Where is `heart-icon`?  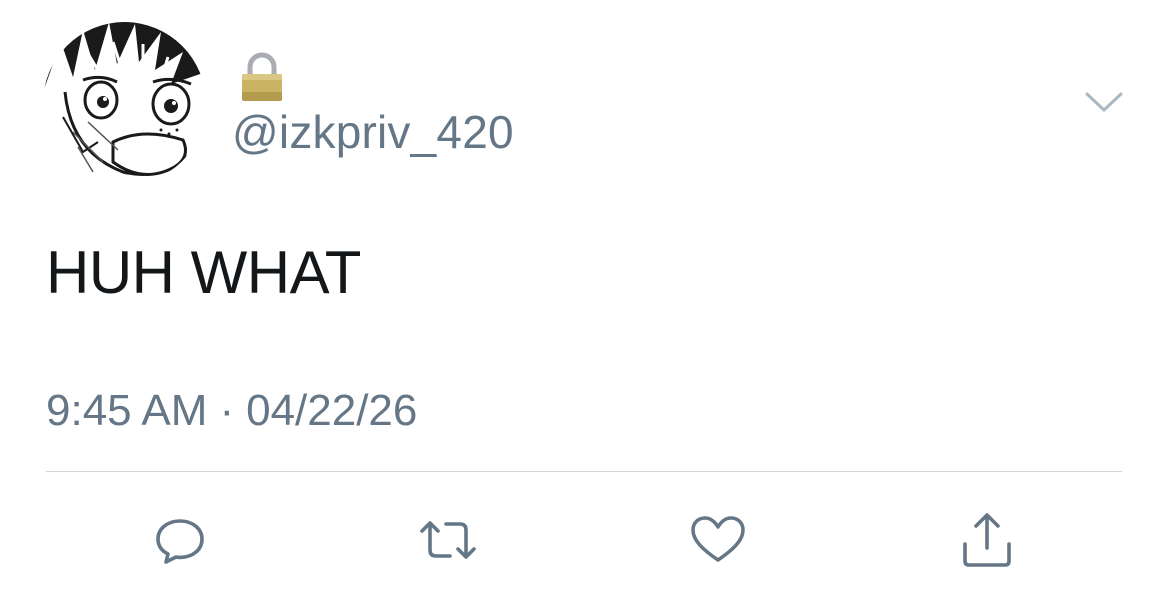 heart-icon is located at coordinates (718, 539).